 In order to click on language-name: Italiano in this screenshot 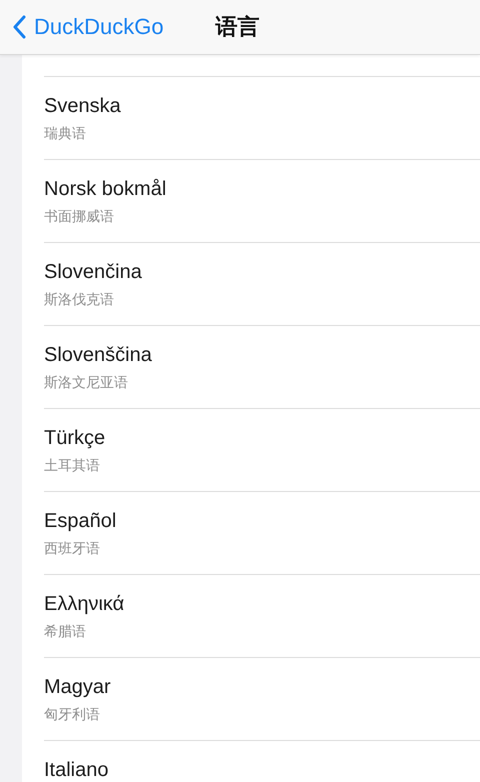, I will do `click(77, 770)`.